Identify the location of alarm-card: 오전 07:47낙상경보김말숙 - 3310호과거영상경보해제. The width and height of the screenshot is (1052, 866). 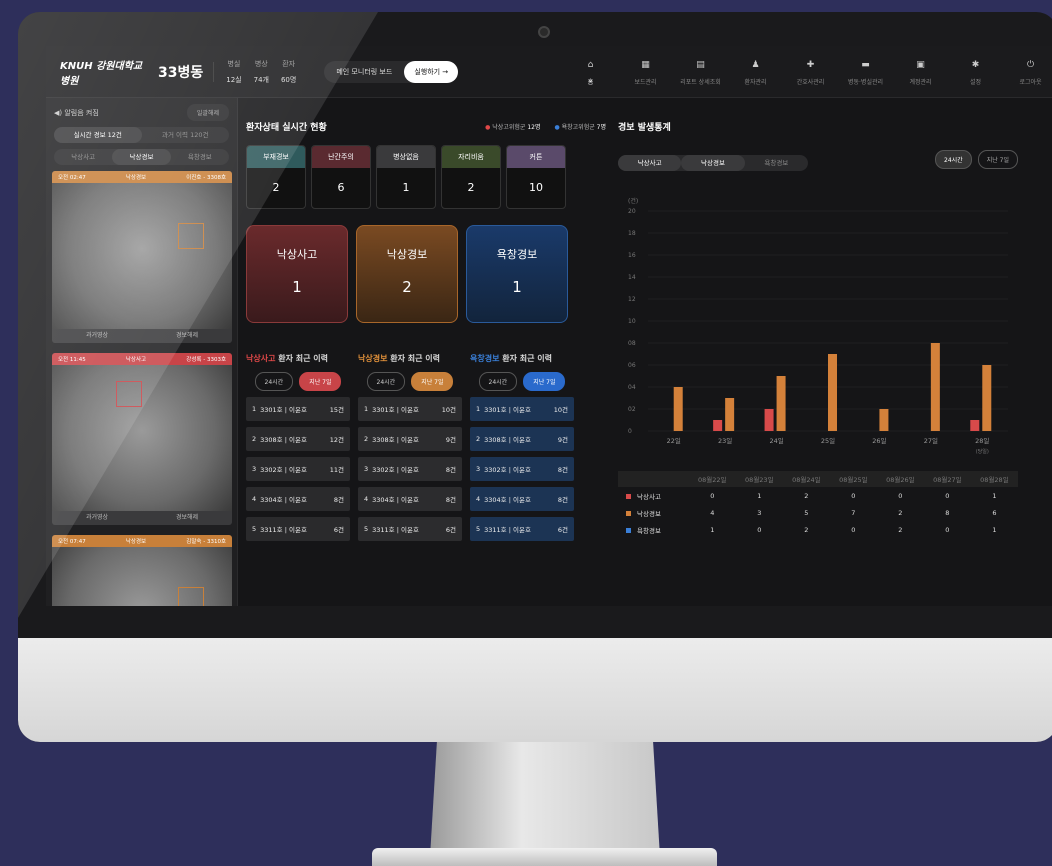
(142, 570).